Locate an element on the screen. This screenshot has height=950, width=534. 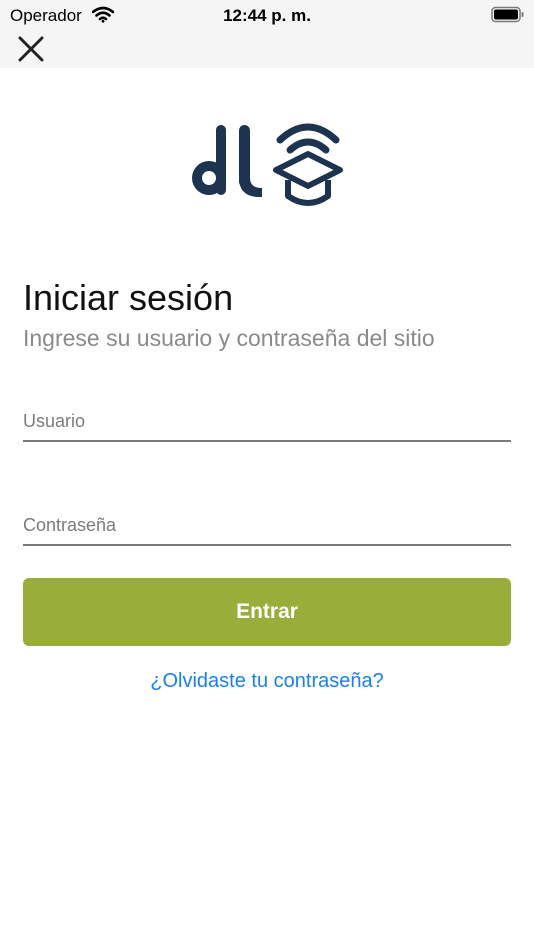
close-icon is located at coordinates (31, 49).